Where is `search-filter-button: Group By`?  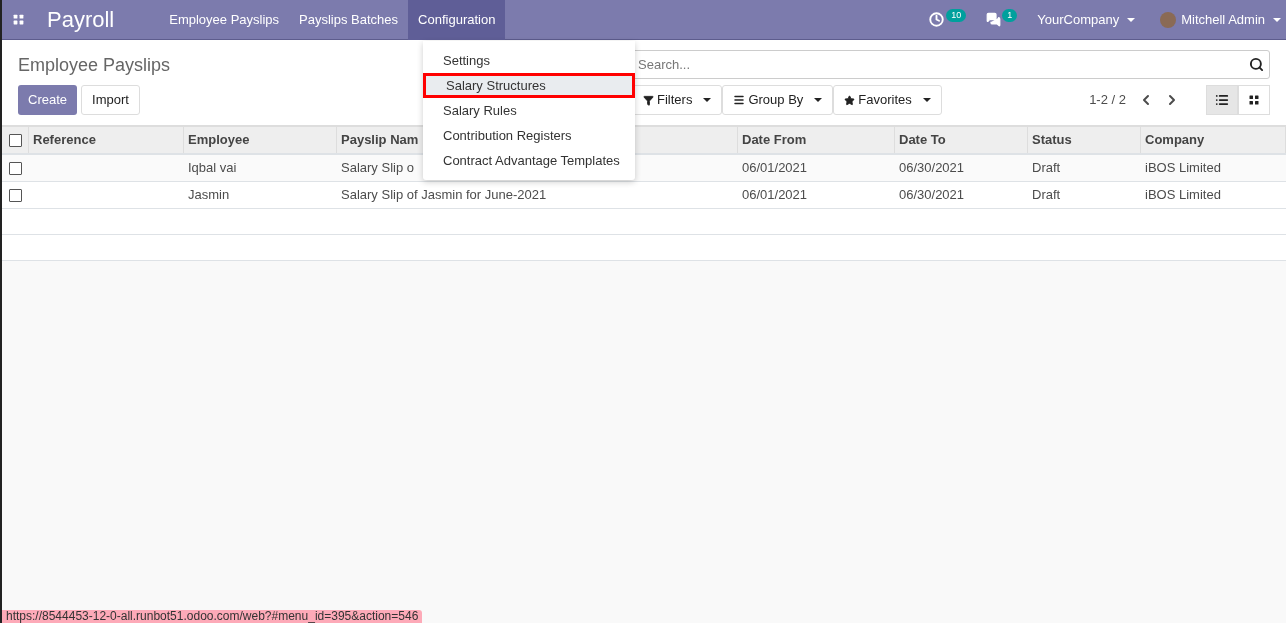
search-filter-button: Group By is located at coordinates (778, 100).